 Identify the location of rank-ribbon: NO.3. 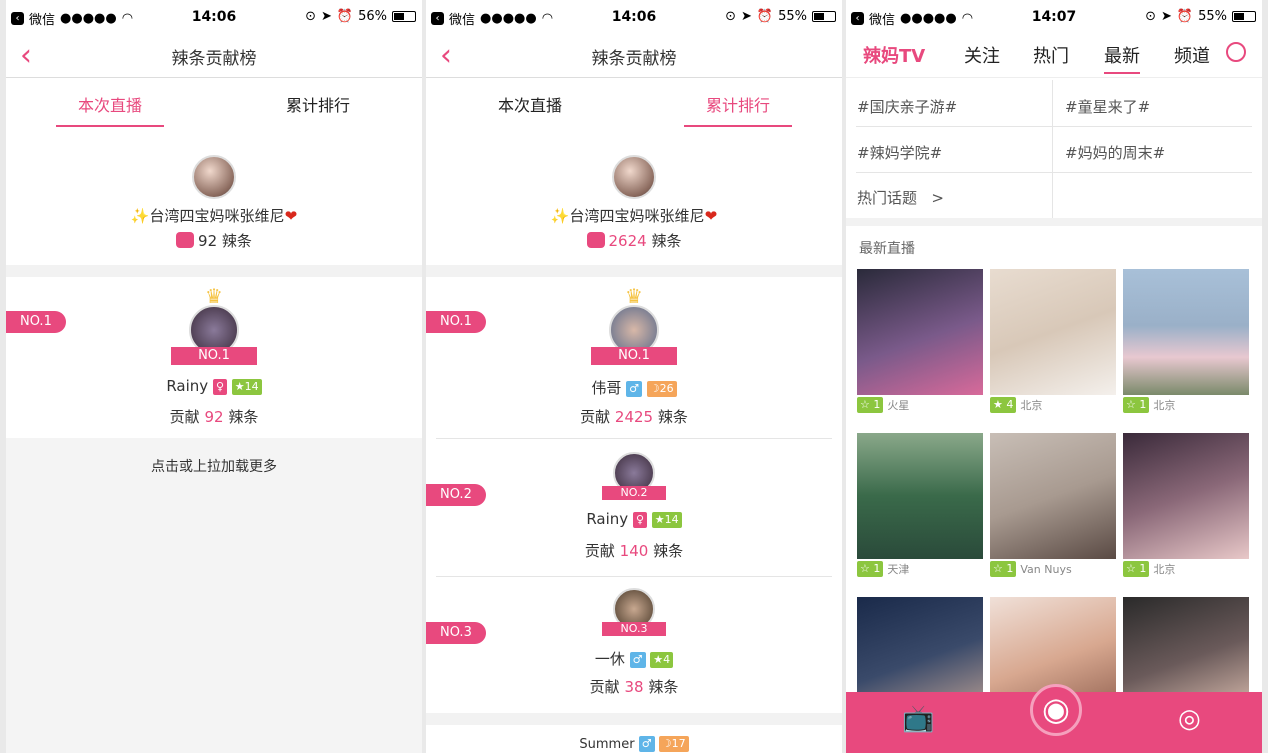
(634, 629).